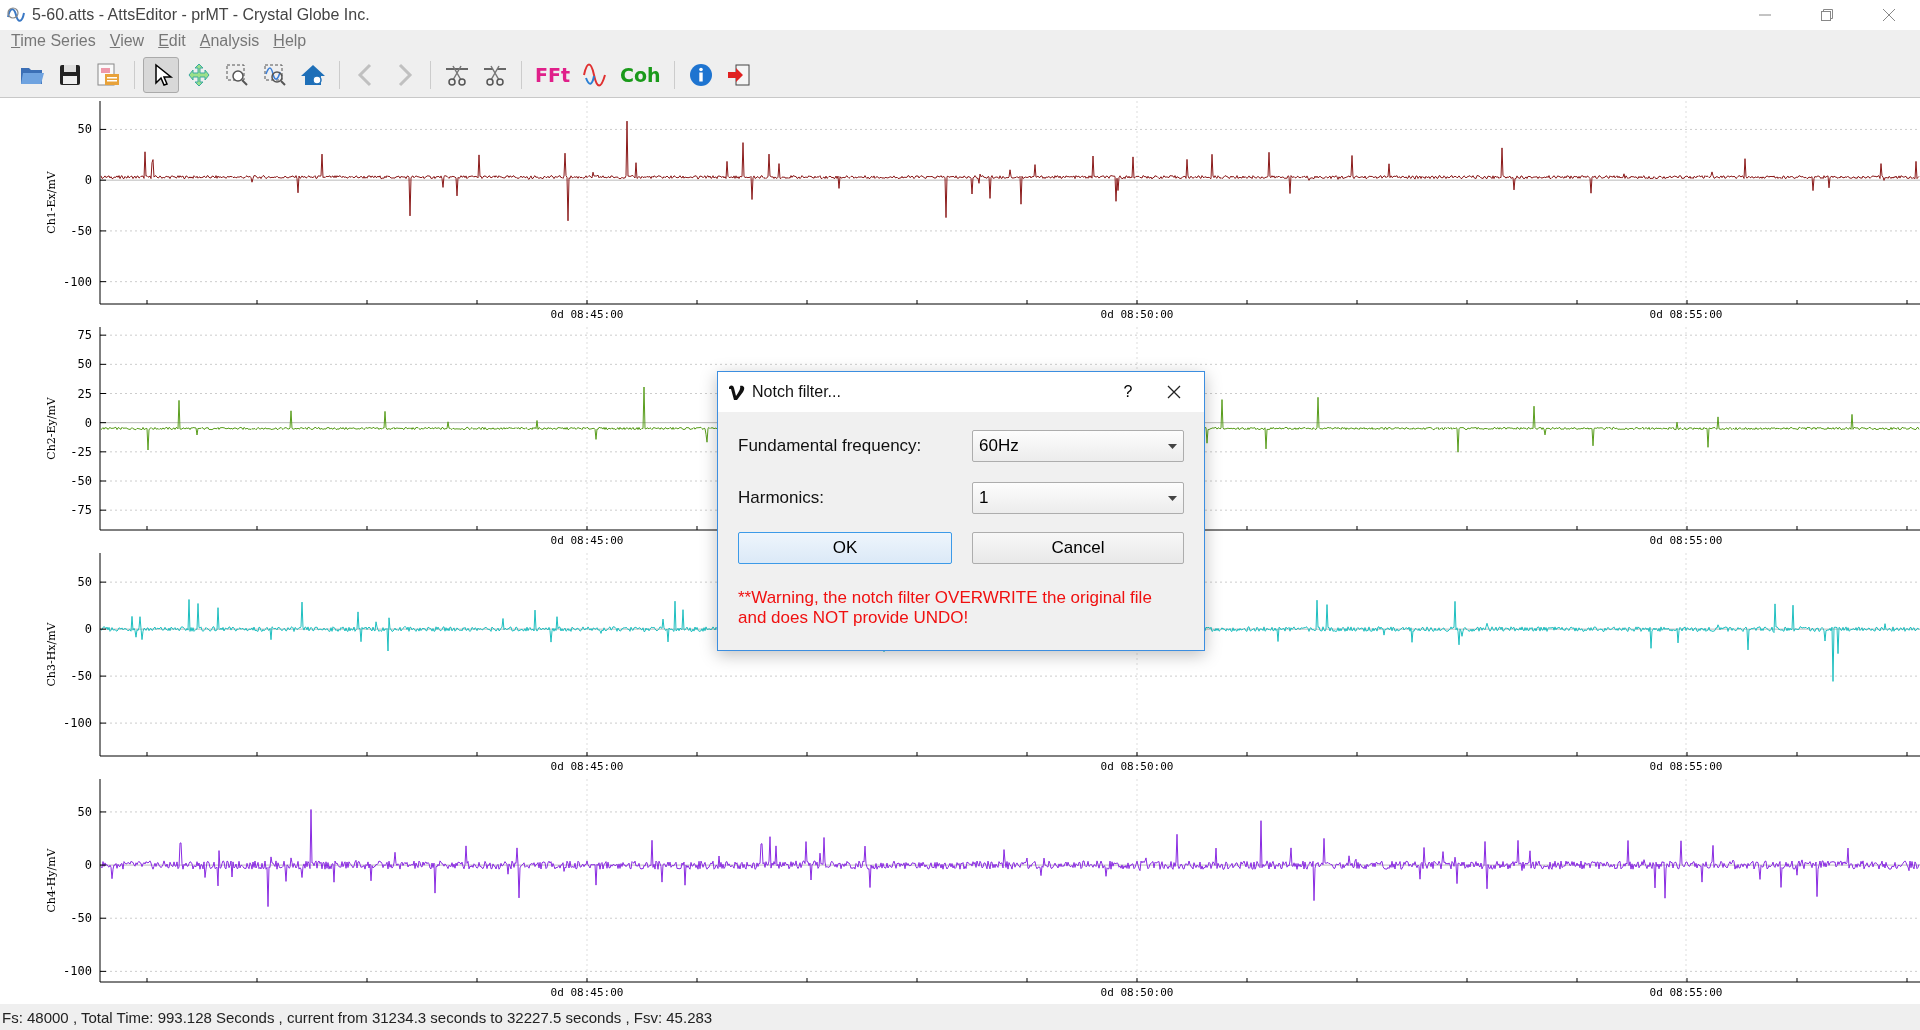 Image resolution: width=1920 pixels, height=1030 pixels. Describe the element at coordinates (51, 202) in the screenshot. I see `axis-title: Ch1-Ex/mV` at that location.